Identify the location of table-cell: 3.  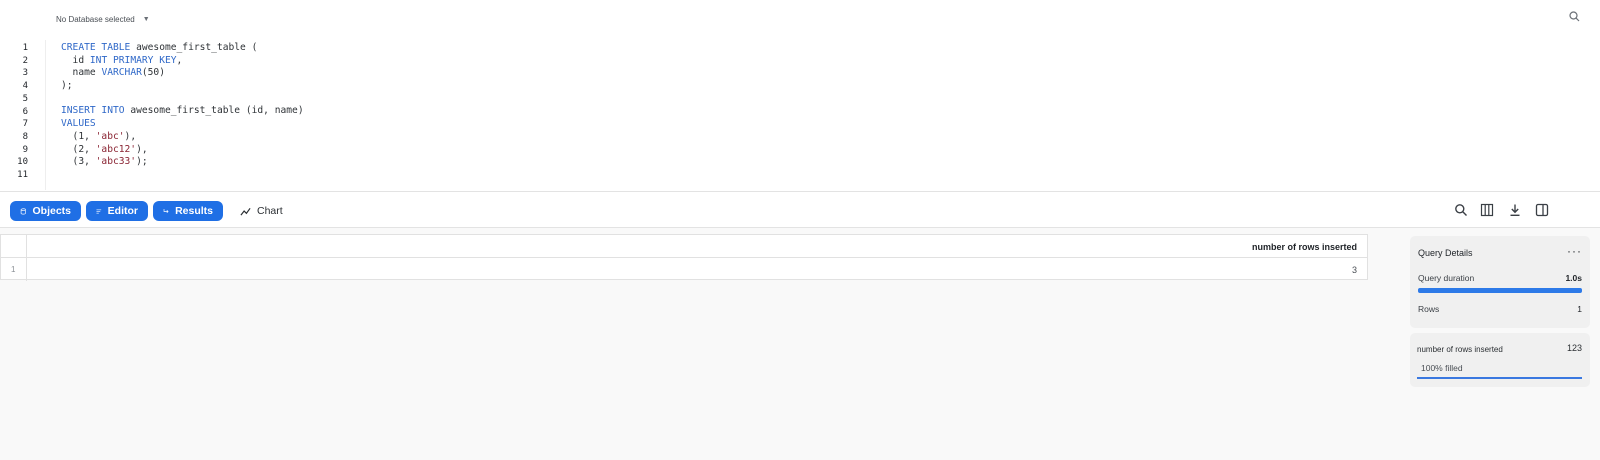
(692, 269).